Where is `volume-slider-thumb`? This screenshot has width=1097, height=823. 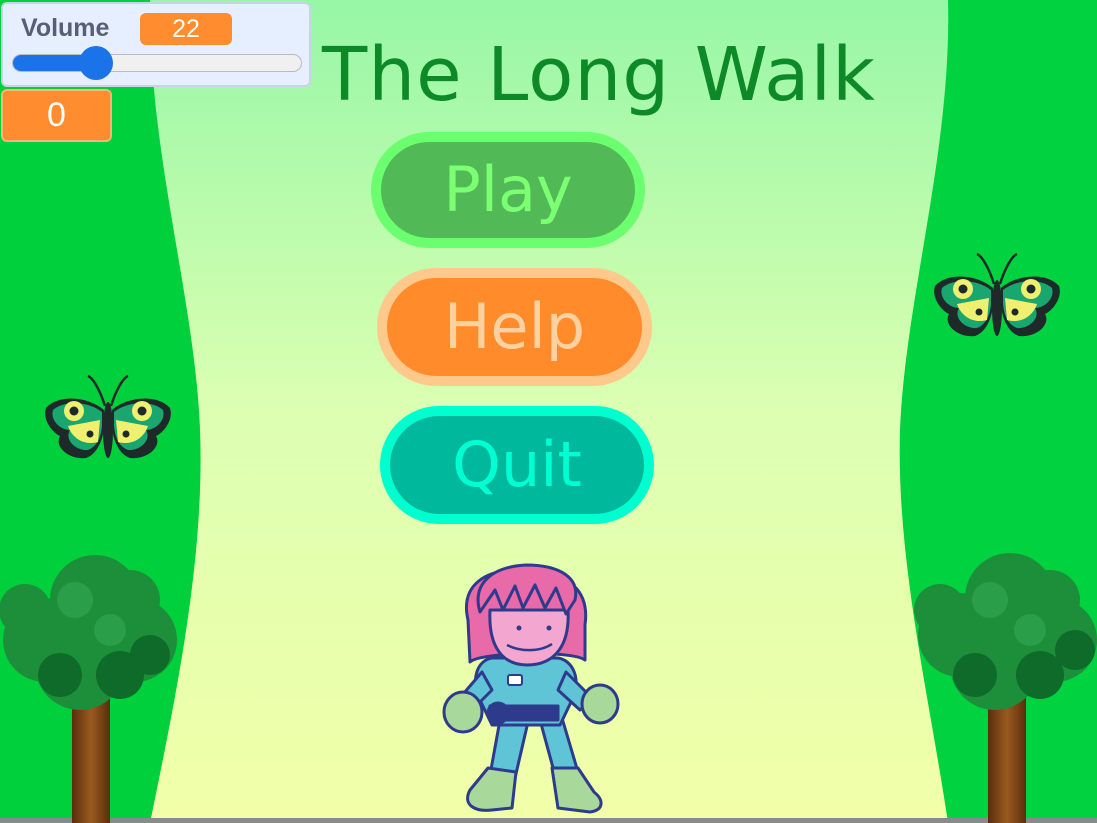 volume-slider-thumb is located at coordinates (96, 63).